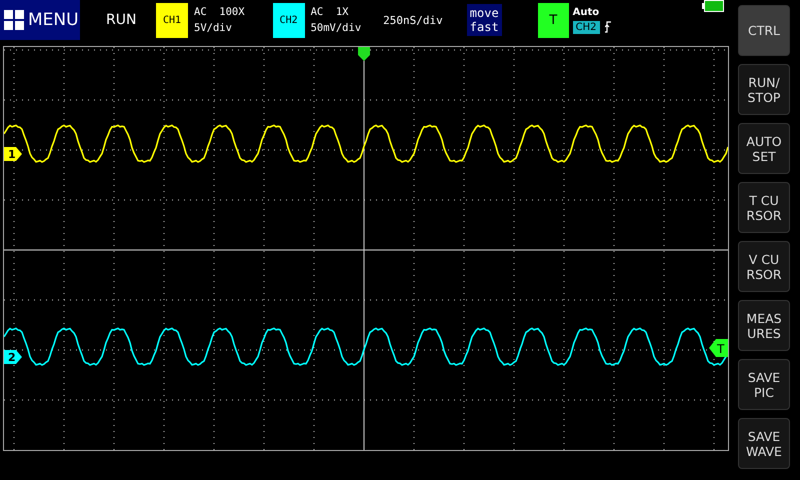 This screenshot has height=480, width=800. I want to click on trigger-level-marker: T, so click(718, 348).